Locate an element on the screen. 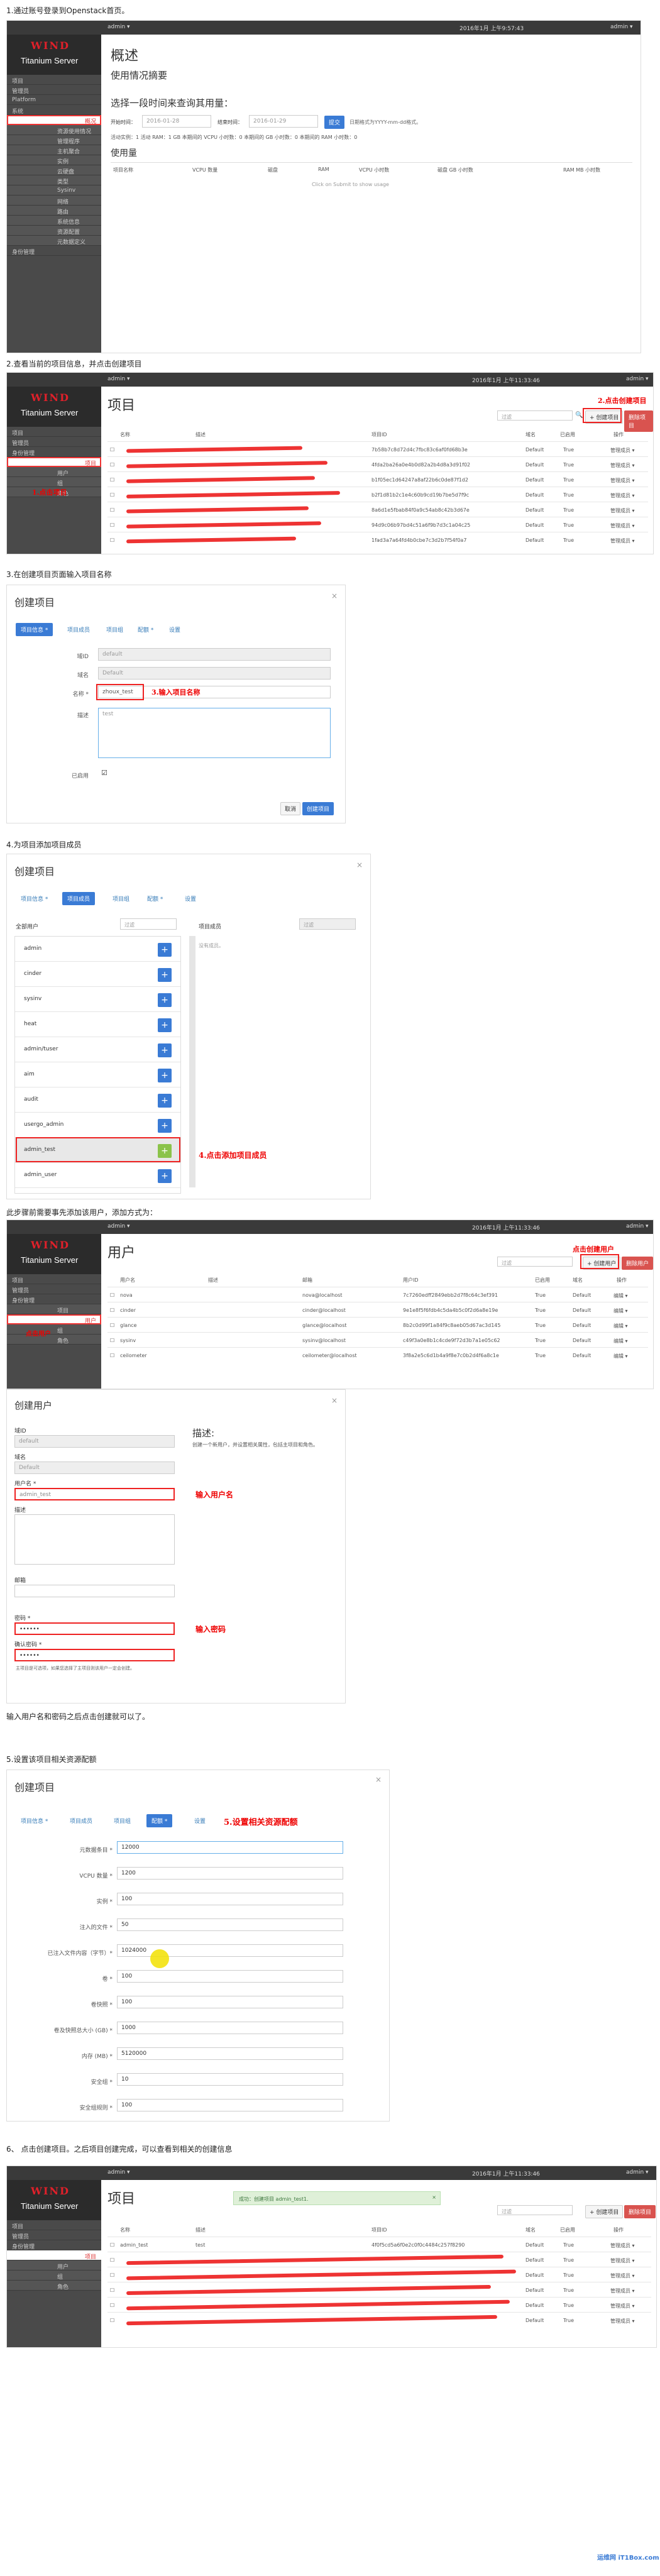 This screenshot has height=2576, width=660. sidebar-sub-3: 实例 is located at coordinates (54, 160).